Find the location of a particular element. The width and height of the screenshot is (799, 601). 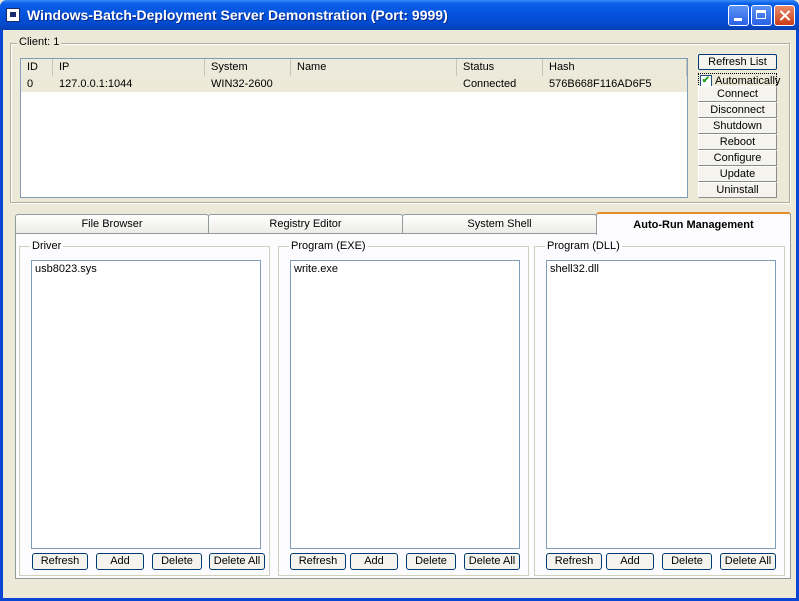

driver-refresh-button: Refresh is located at coordinates (60, 561).